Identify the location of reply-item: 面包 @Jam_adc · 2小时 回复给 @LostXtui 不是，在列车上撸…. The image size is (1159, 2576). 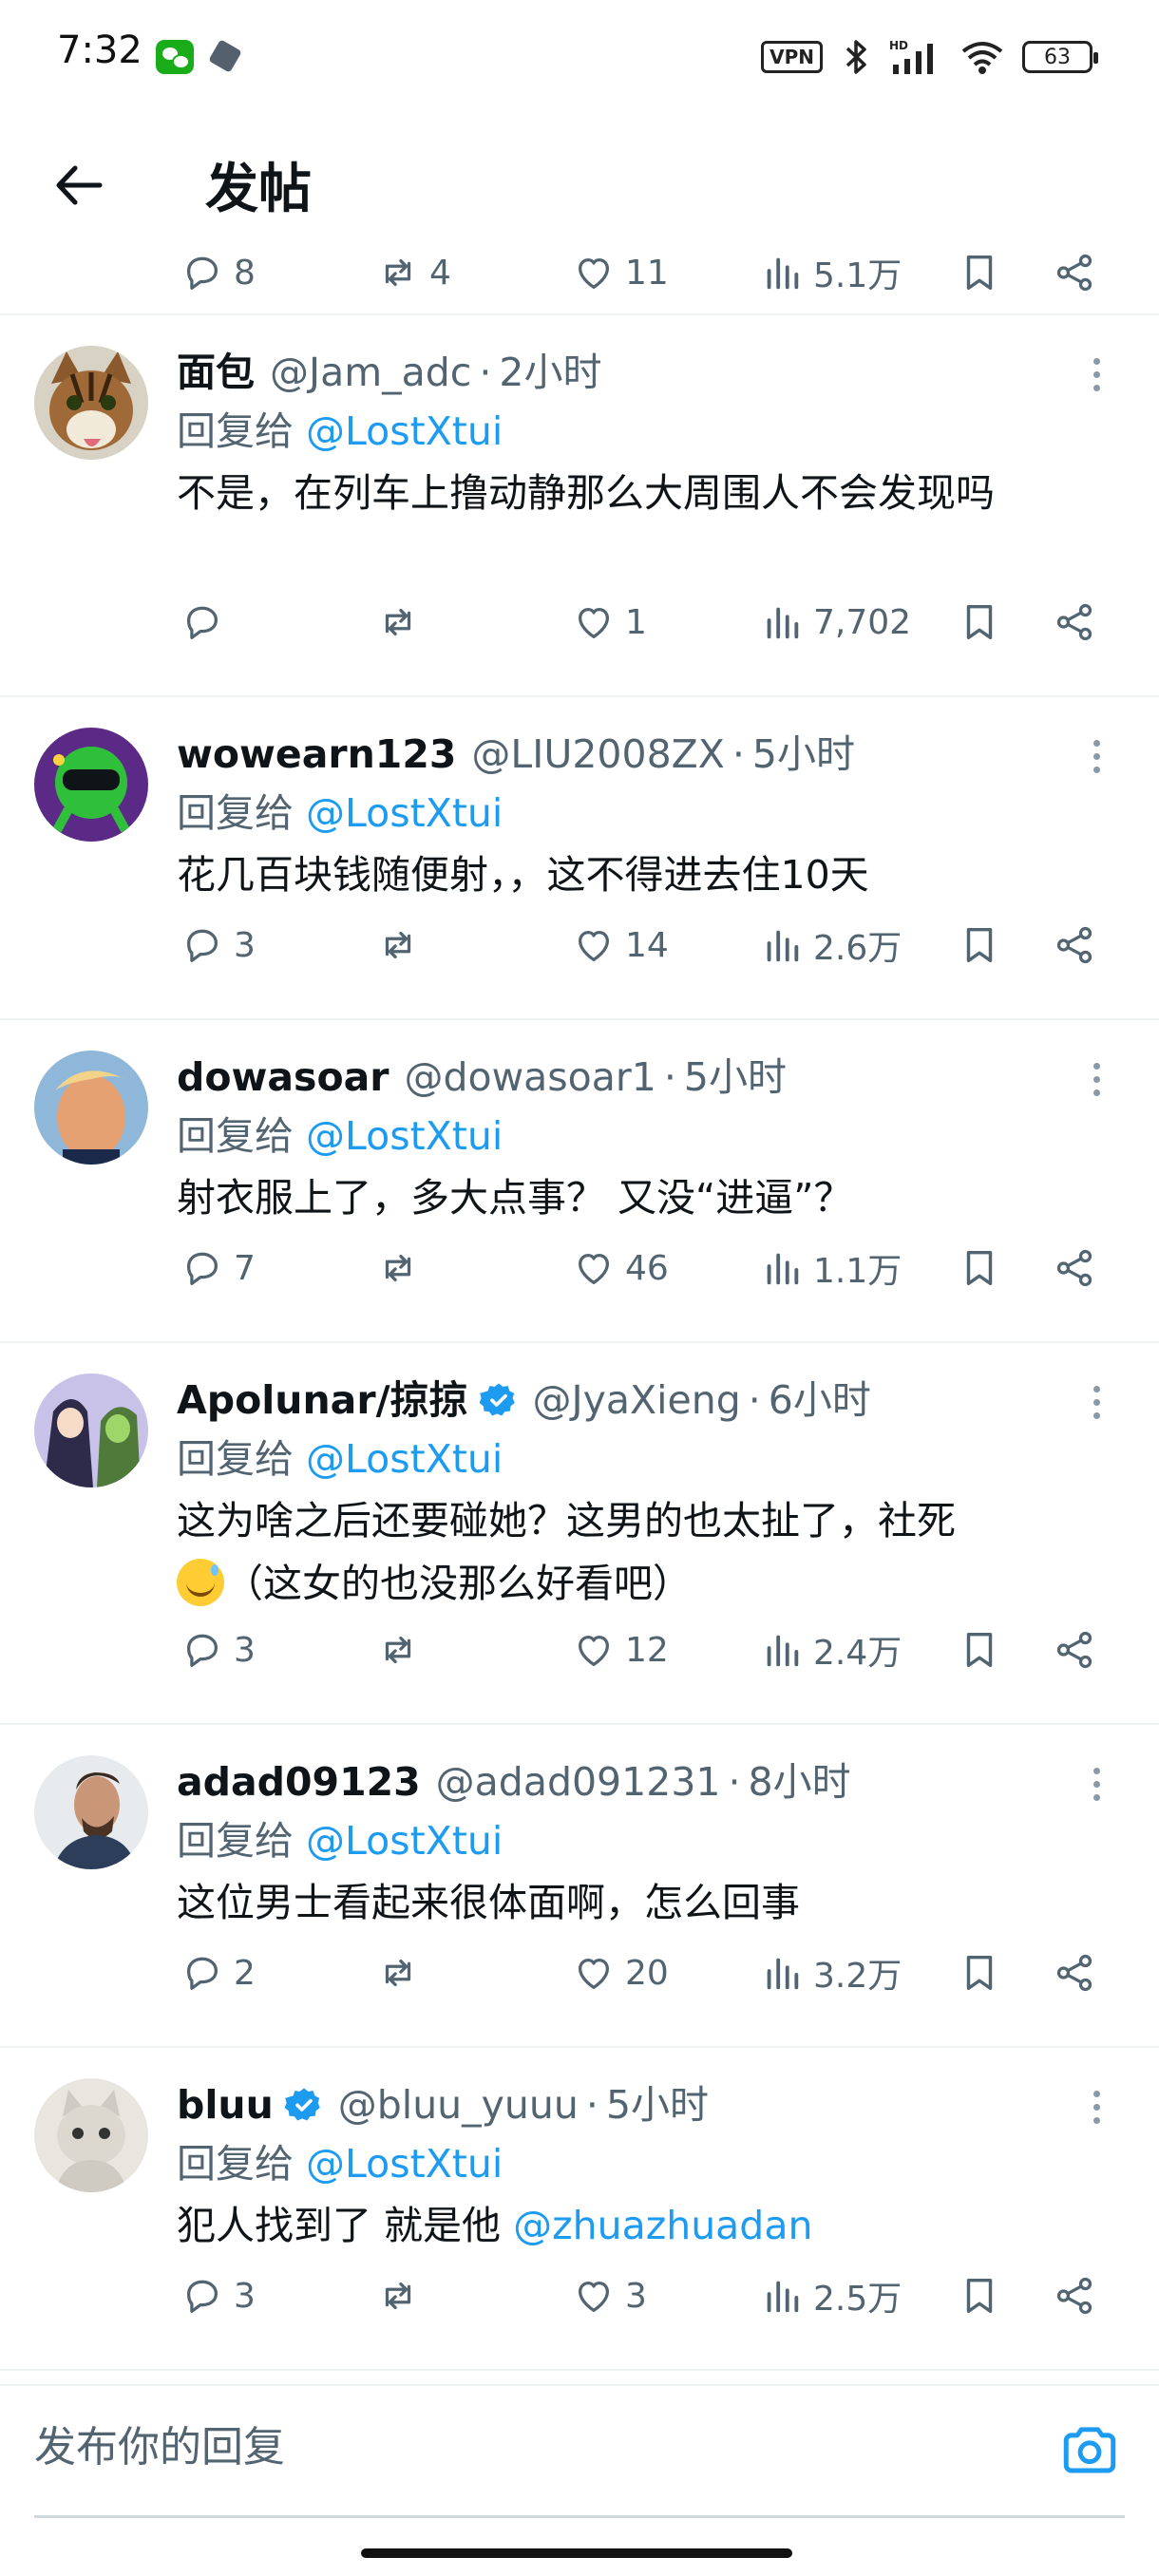
(579, 506).